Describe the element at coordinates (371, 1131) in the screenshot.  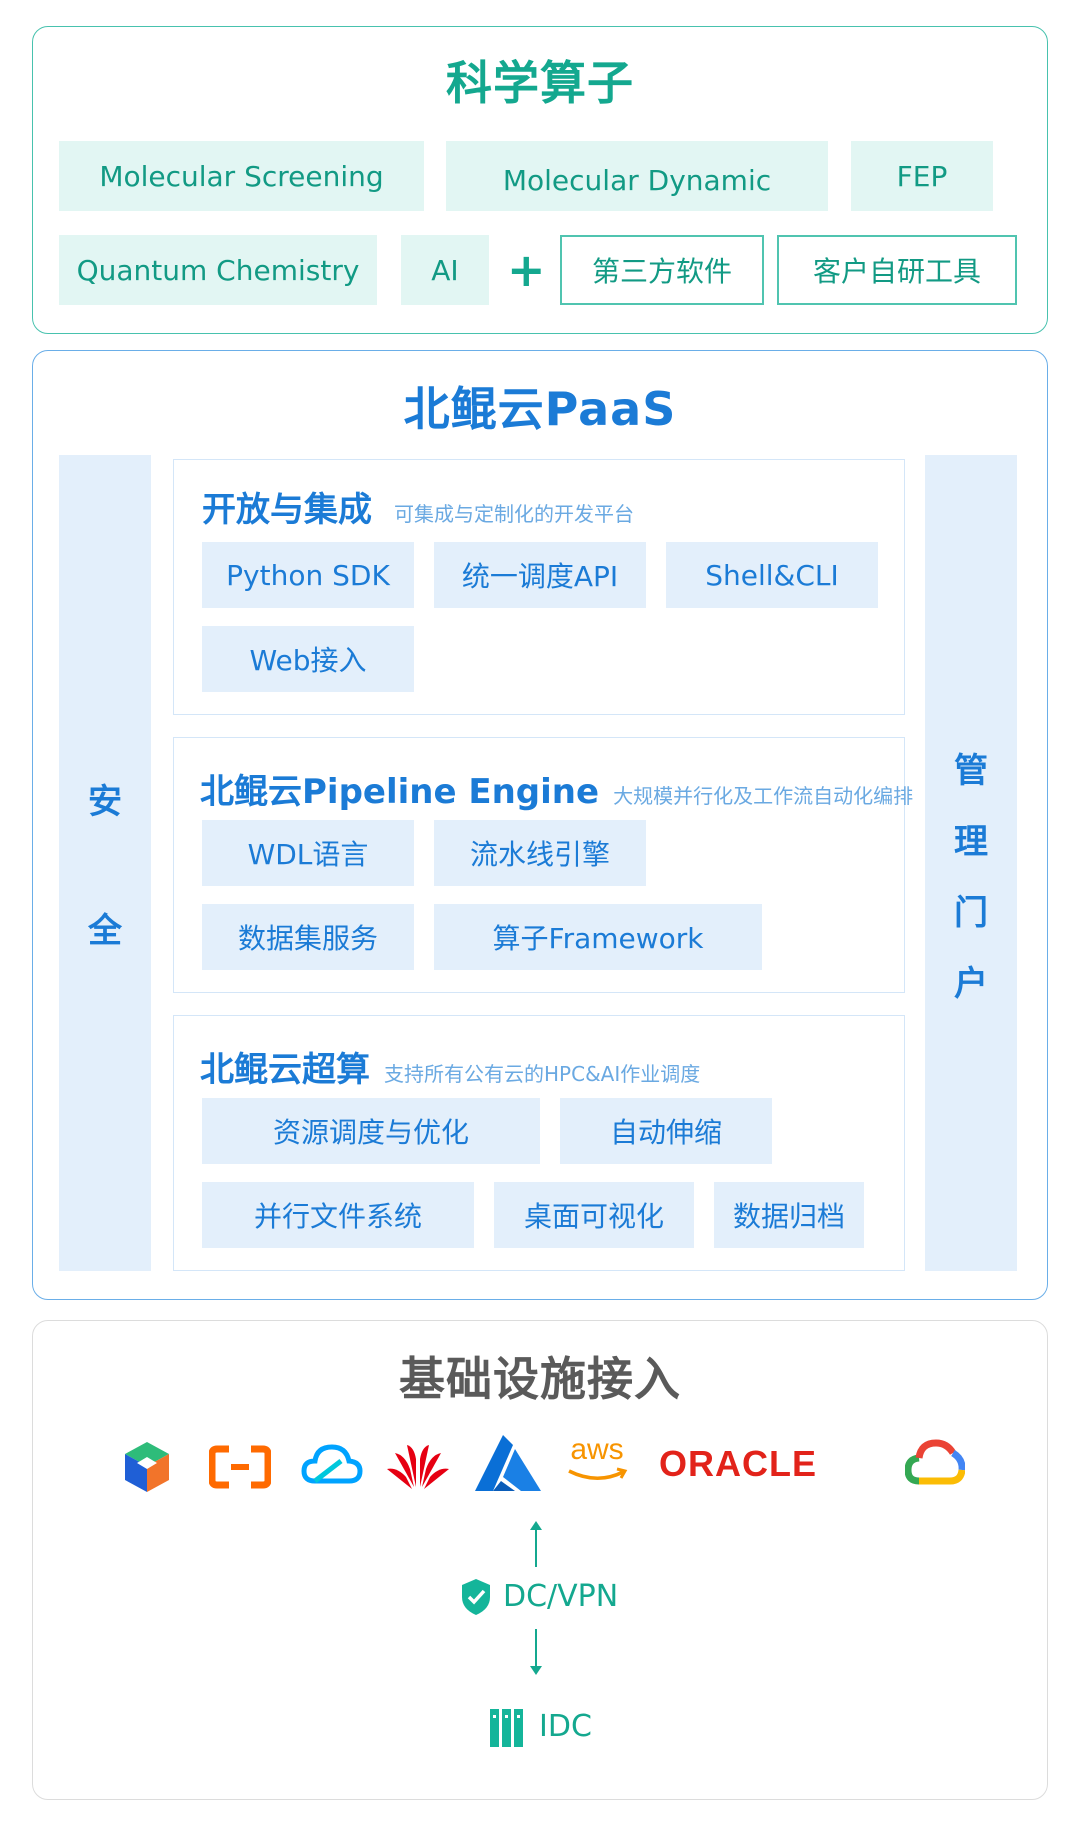
I see `chip-resource-scheduling: 资源调度与优化` at that location.